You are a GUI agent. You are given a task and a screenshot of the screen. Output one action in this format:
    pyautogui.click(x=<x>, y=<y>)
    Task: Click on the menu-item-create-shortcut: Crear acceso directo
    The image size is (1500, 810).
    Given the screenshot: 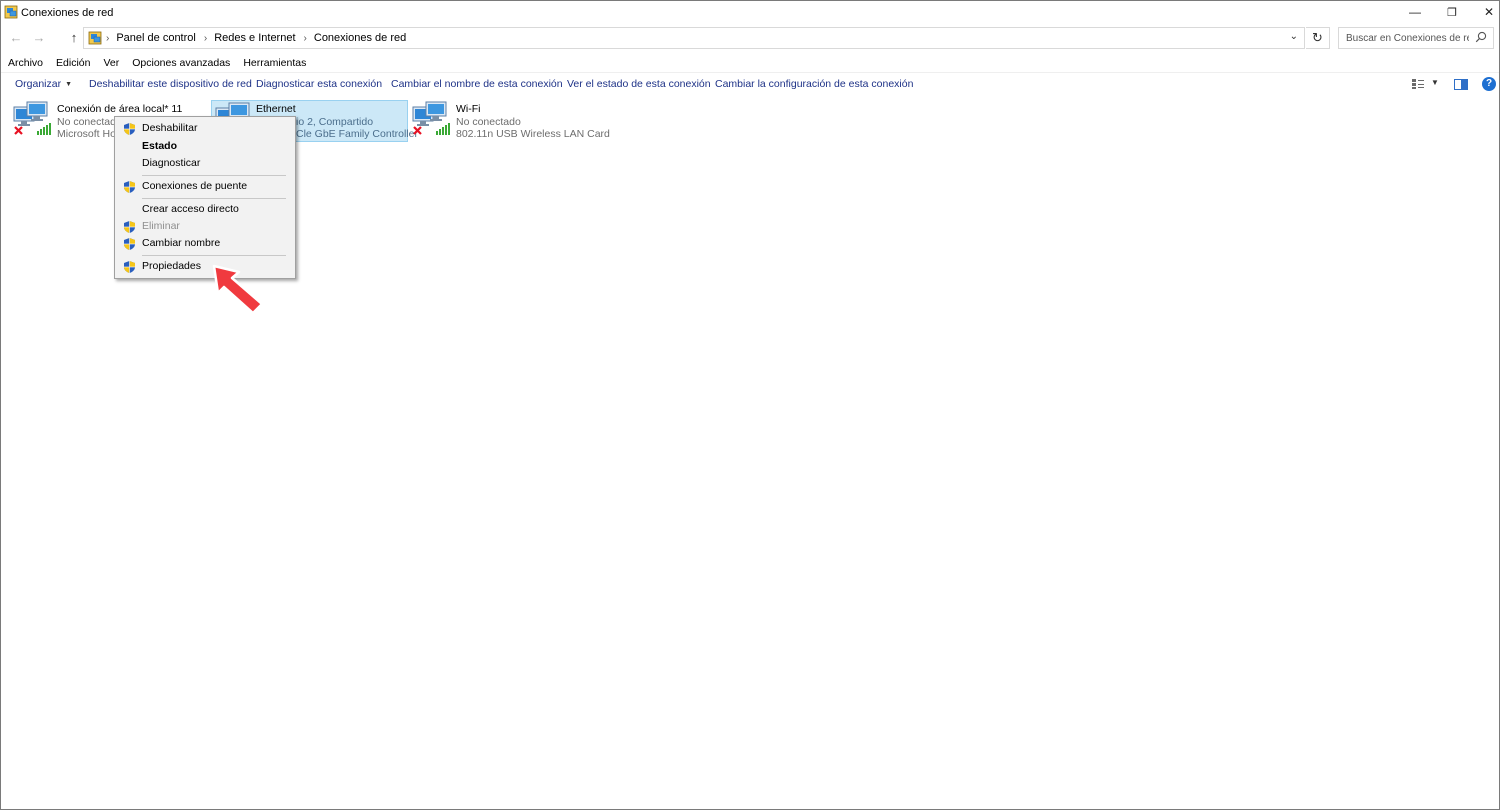 What is the action you would take?
    pyautogui.click(x=205, y=209)
    